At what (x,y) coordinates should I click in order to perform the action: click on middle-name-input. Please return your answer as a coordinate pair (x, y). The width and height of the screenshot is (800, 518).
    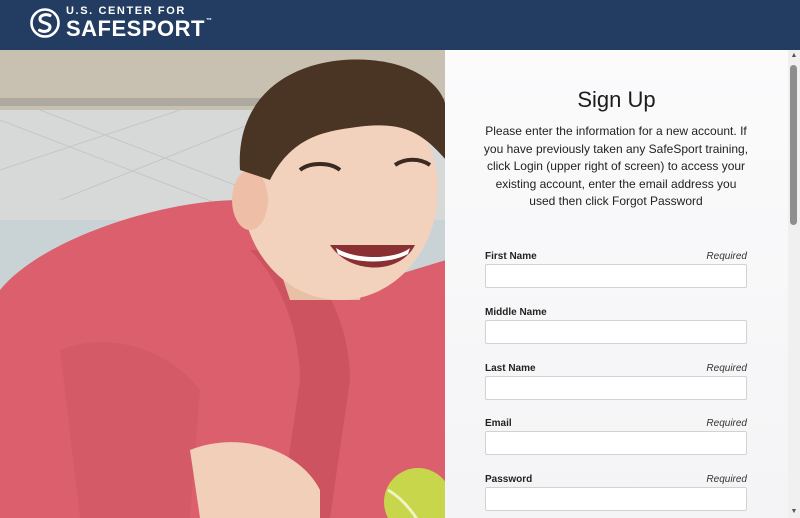
    Looking at the image, I should click on (616, 332).